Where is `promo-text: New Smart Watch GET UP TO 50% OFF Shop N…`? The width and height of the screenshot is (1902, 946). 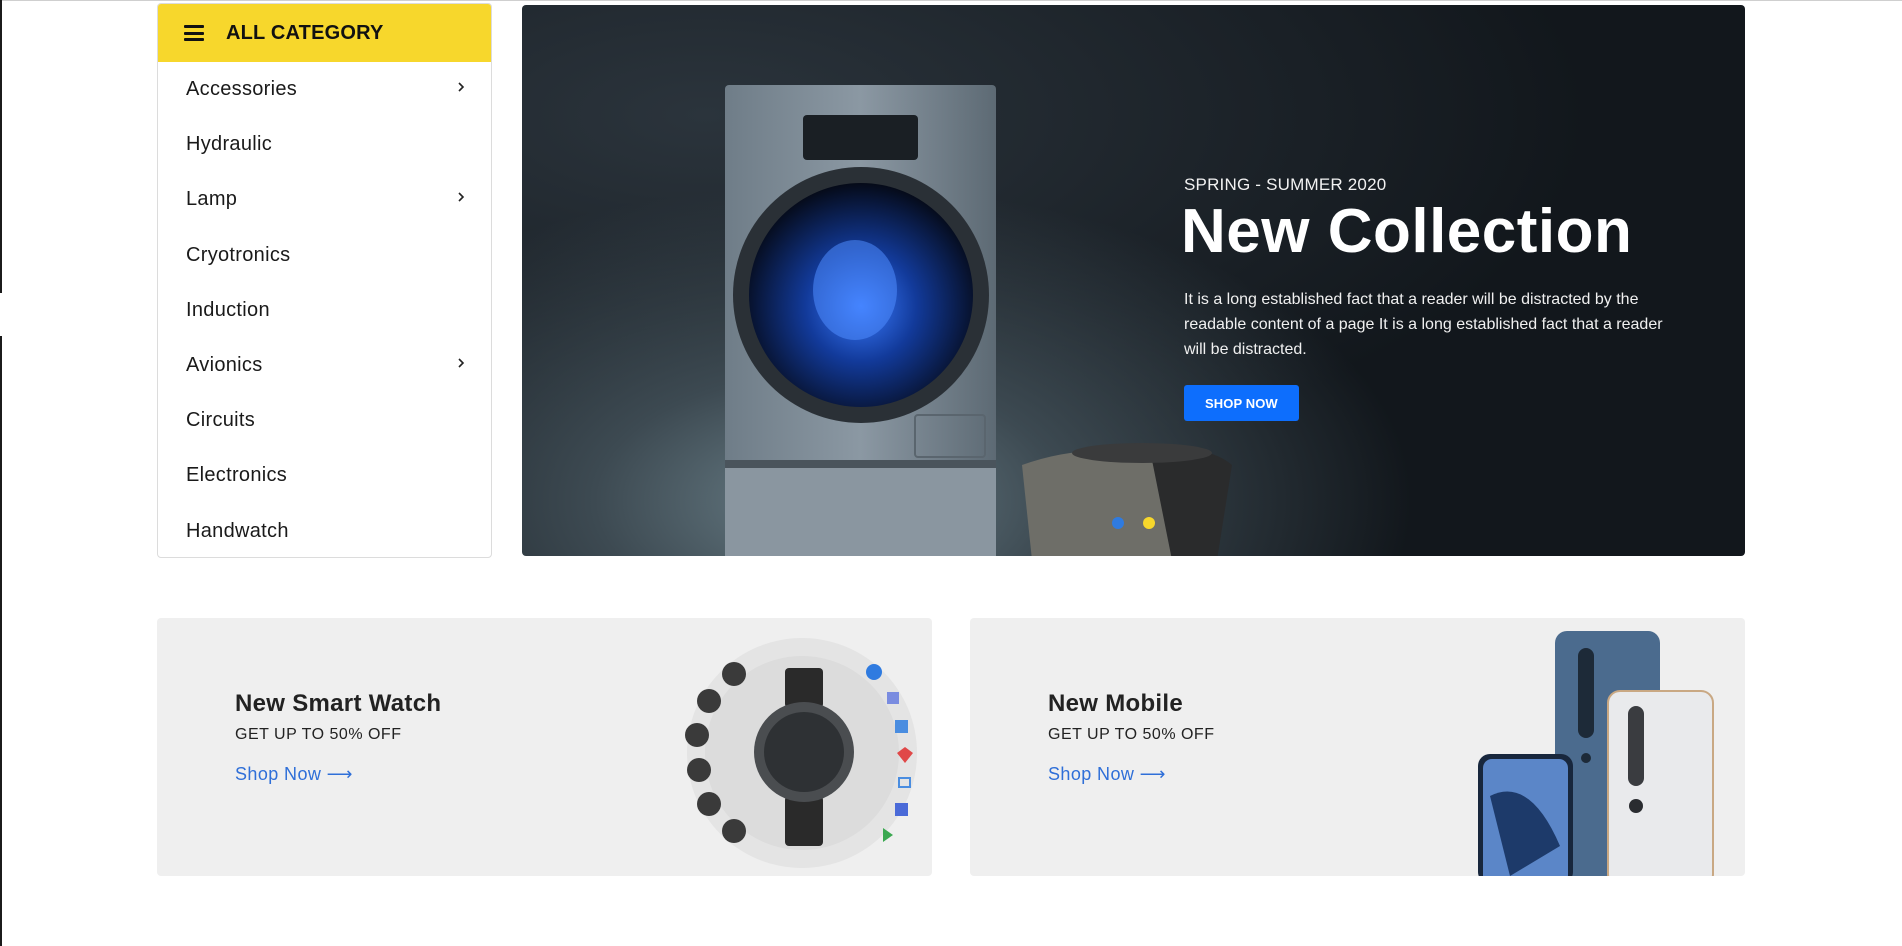 promo-text: New Smart Watch GET UP TO 50% OFF Shop N… is located at coordinates (338, 737).